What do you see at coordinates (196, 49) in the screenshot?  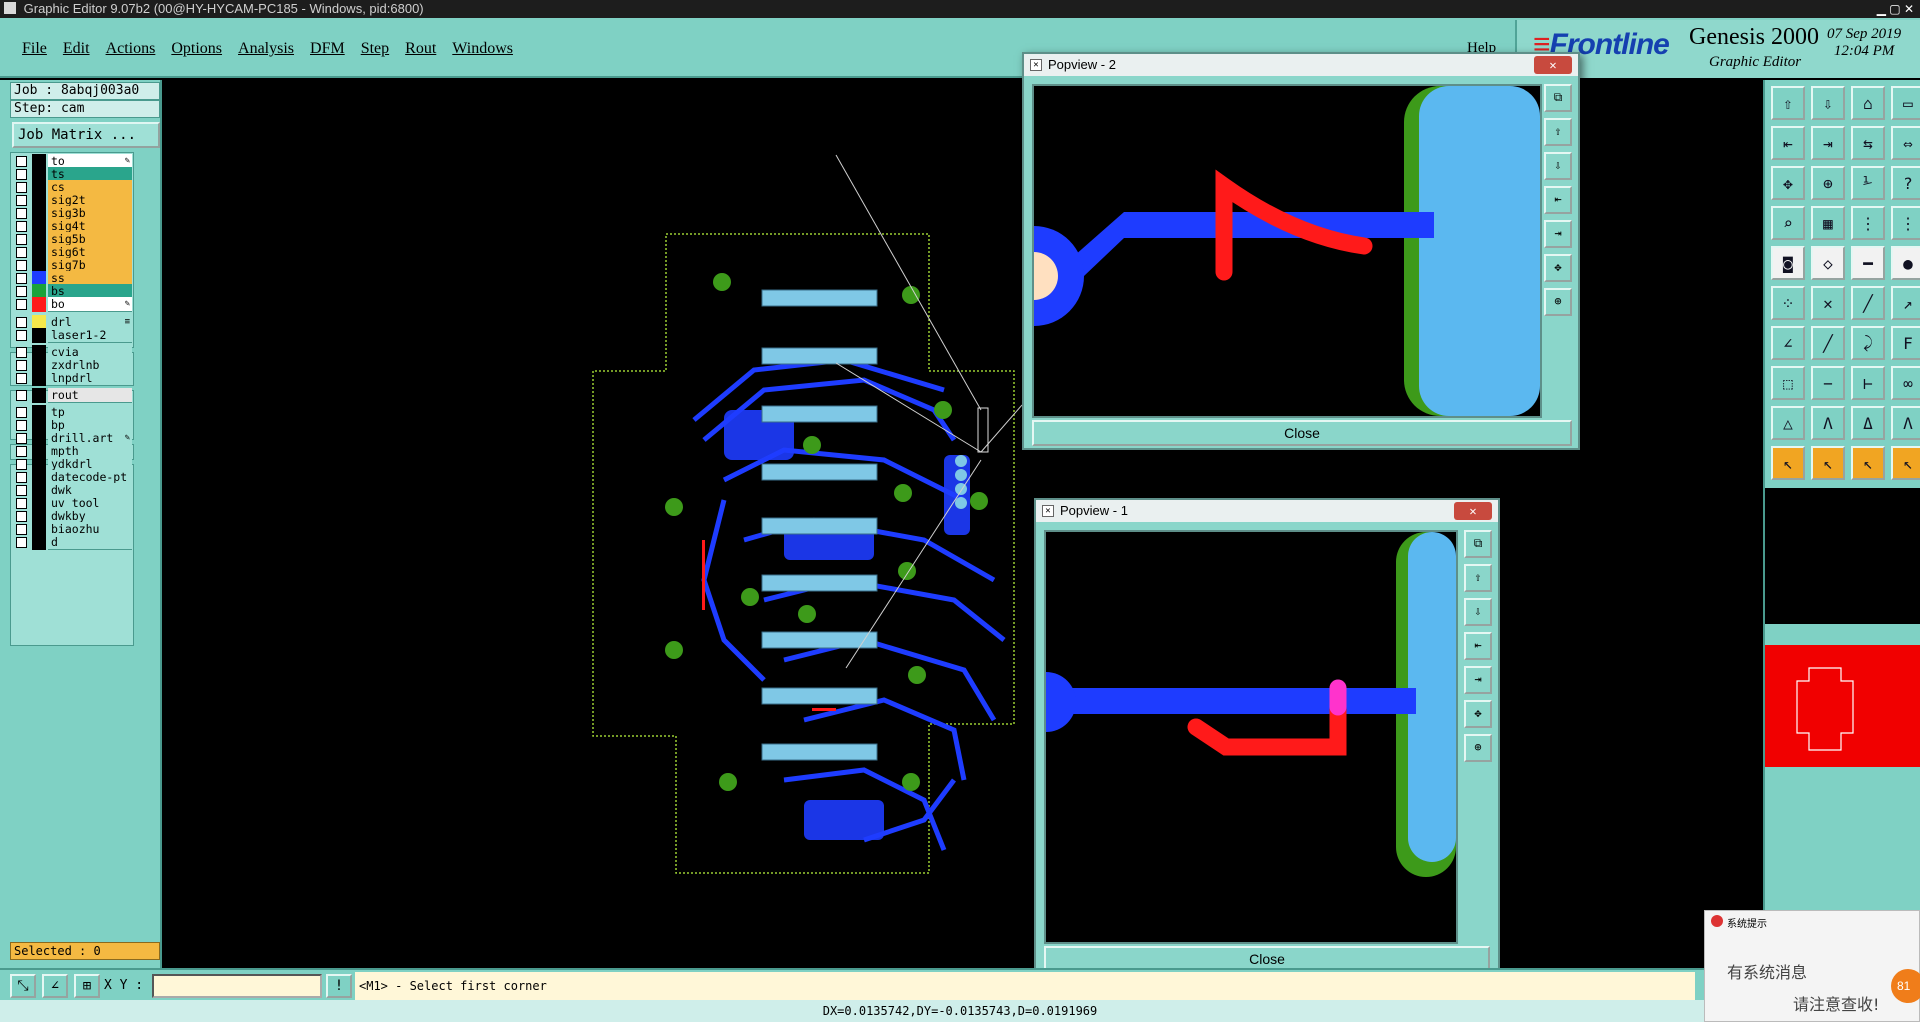 I see `menu-options: Options` at bounding box center [196, 49].